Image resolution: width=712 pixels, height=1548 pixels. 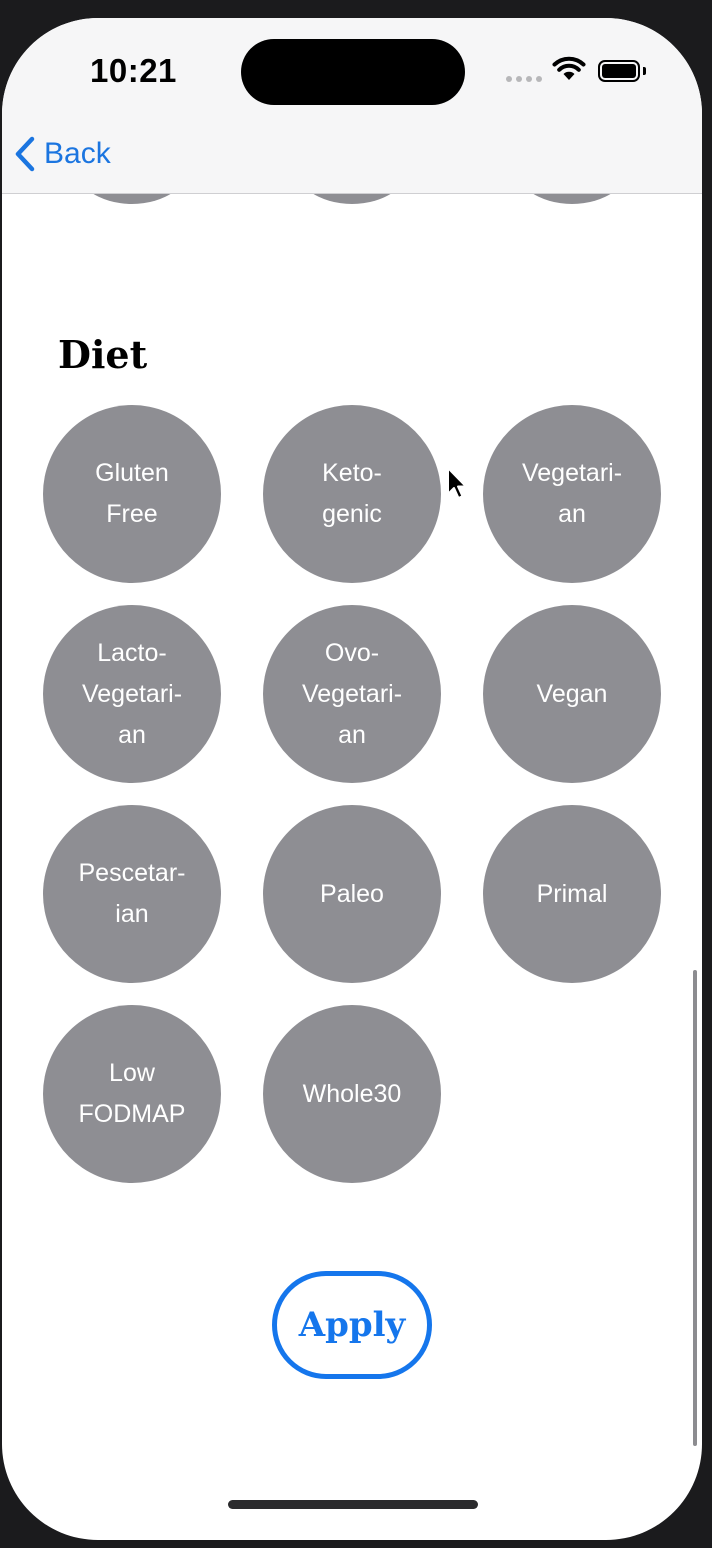 I want to click on diet-chip-ovo-vegetarian: Ovo- Vegetari- an, so click(x=352, y=694).